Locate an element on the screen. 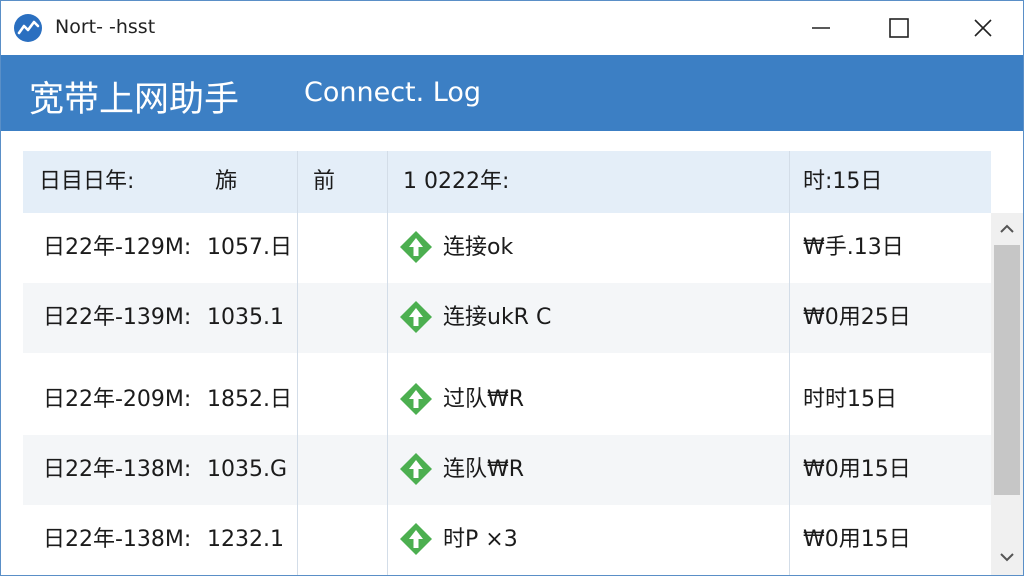  window-title: Nort- -hsst is located at coordinates (105, 27).